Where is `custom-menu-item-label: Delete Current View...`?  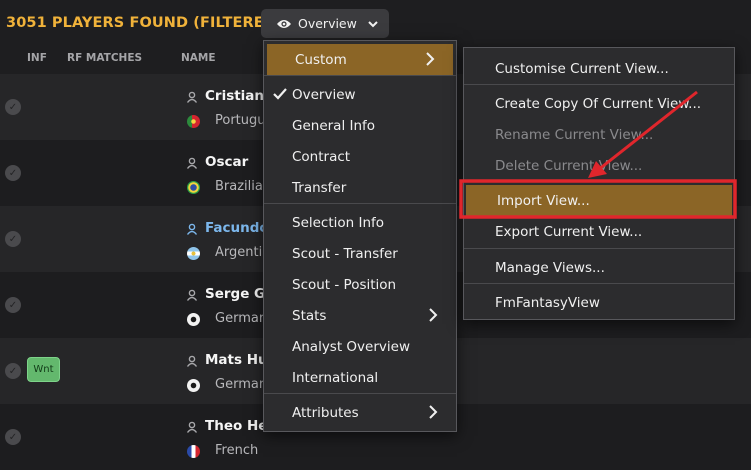 custom-menu-item-label: Delete Current View... is located at coordinates (569, 165).